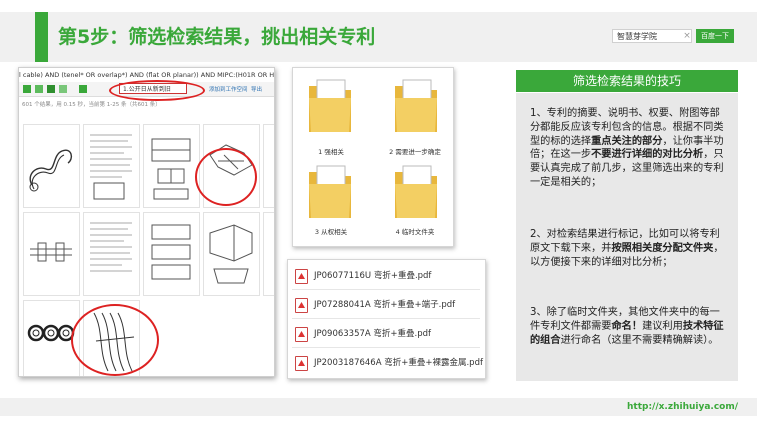  I want to click on file-name: JP07288041A 弯折+重叠+端子.pdf, so click(385, 305).